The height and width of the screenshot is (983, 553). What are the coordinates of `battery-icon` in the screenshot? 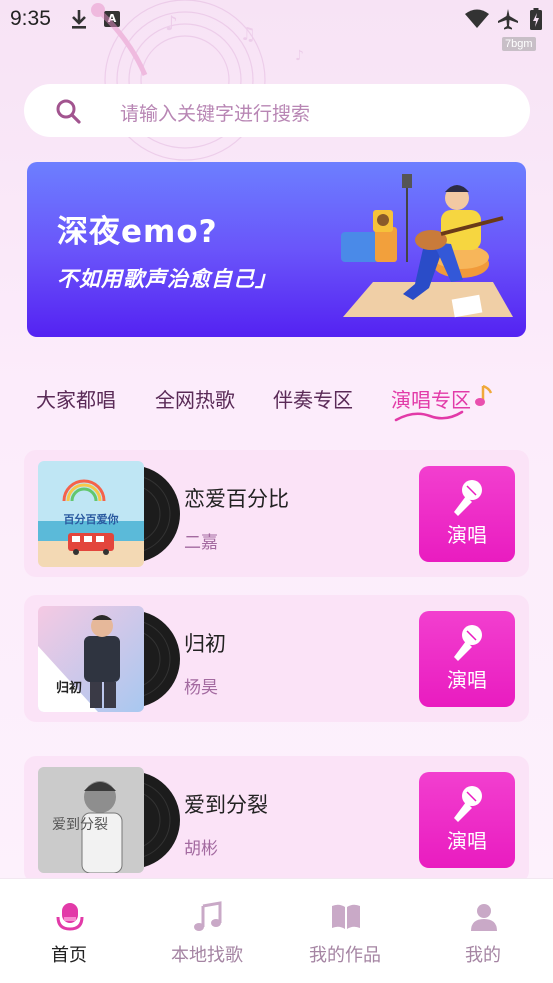 It's located at (536, 19).